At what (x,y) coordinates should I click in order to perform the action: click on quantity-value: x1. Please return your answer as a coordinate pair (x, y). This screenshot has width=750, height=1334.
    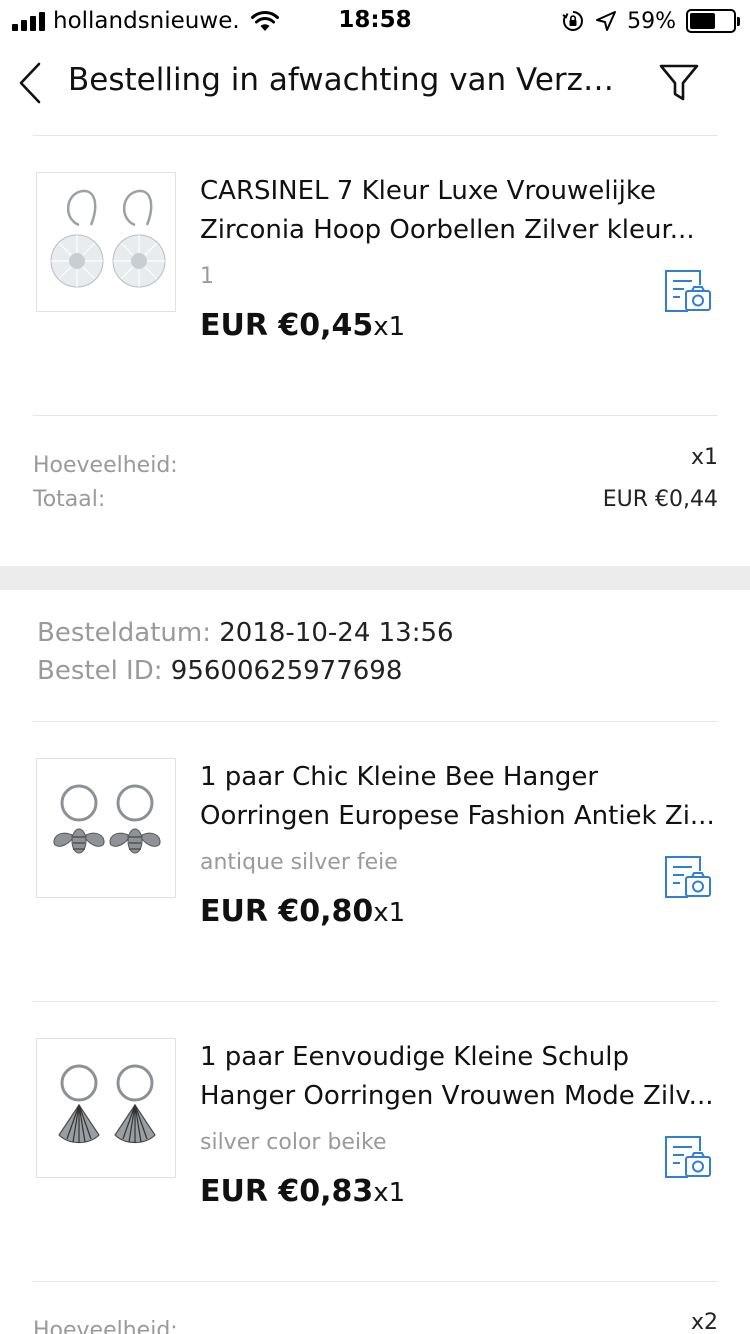
    Looking at the image, I should click on (704, 457).